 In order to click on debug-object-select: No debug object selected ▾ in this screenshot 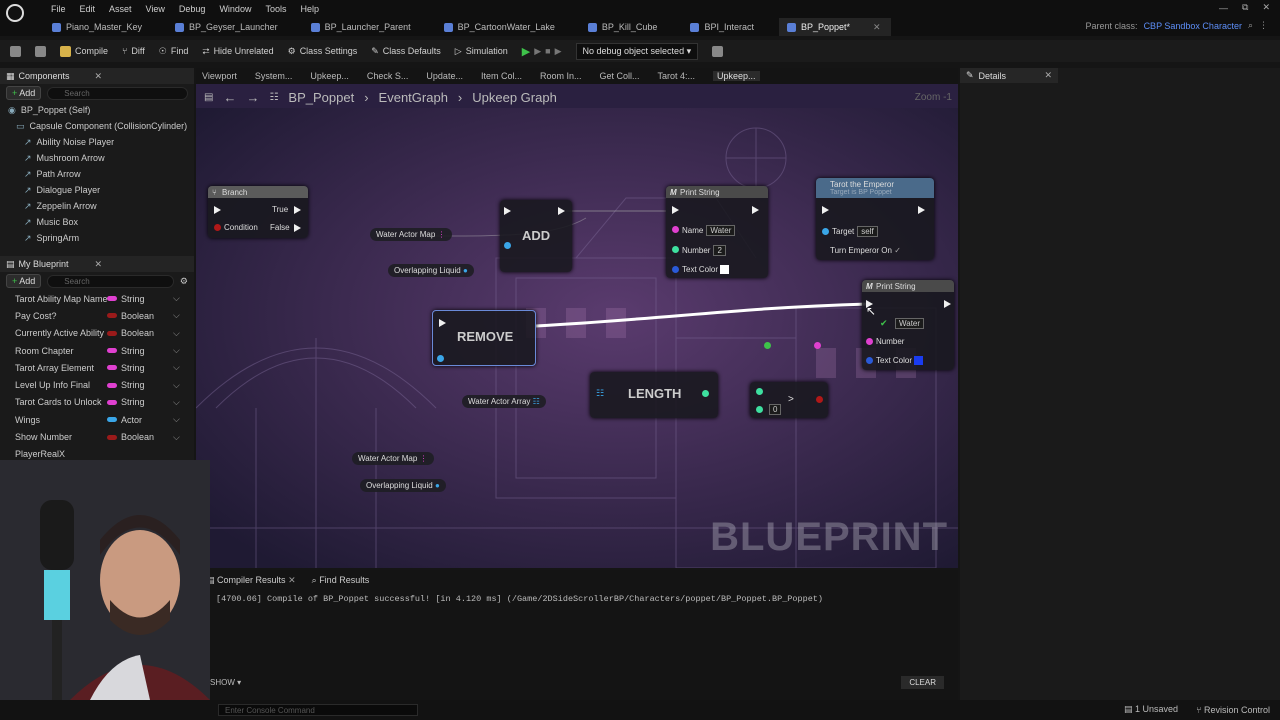, I will do `click(637, 51)`.